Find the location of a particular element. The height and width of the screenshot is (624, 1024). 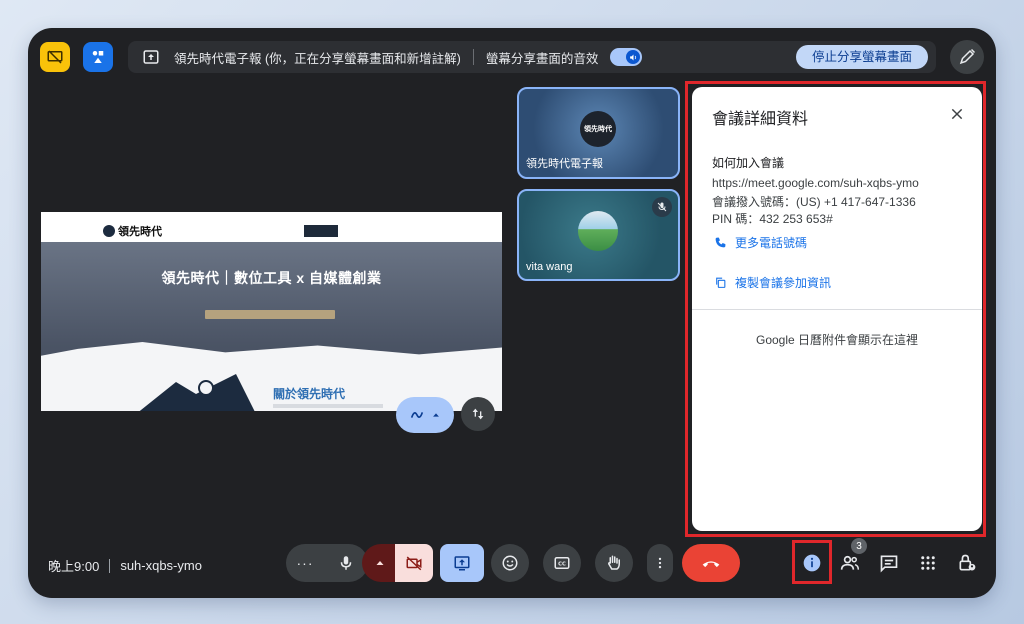

leave-call-button is located at coordinates (711, 563).